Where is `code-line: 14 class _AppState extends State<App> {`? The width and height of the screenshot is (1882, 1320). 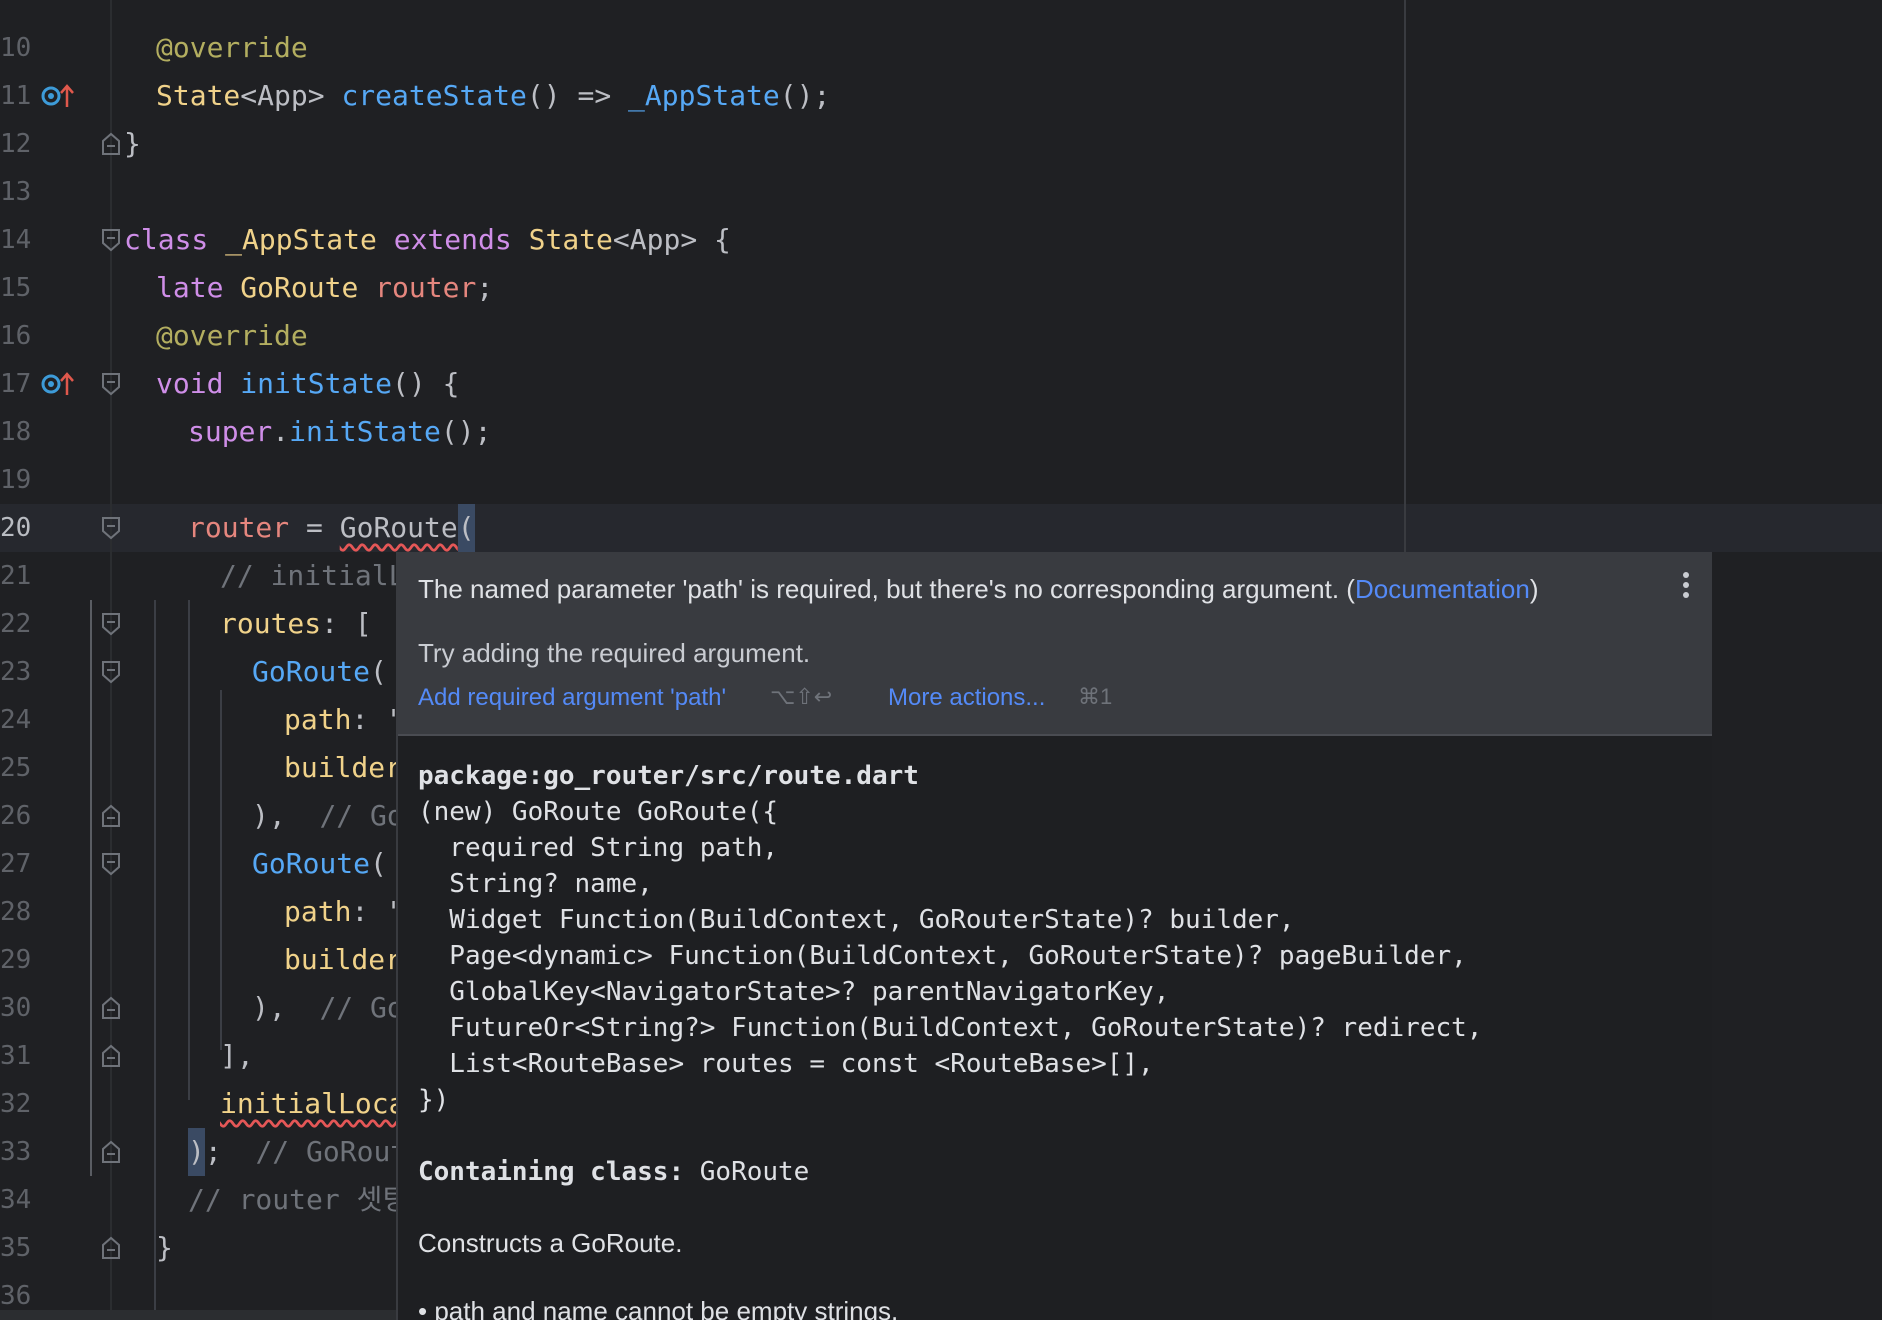
code-line: 14 class _AppState extends State<App> { is located at coordinates (941, 240).